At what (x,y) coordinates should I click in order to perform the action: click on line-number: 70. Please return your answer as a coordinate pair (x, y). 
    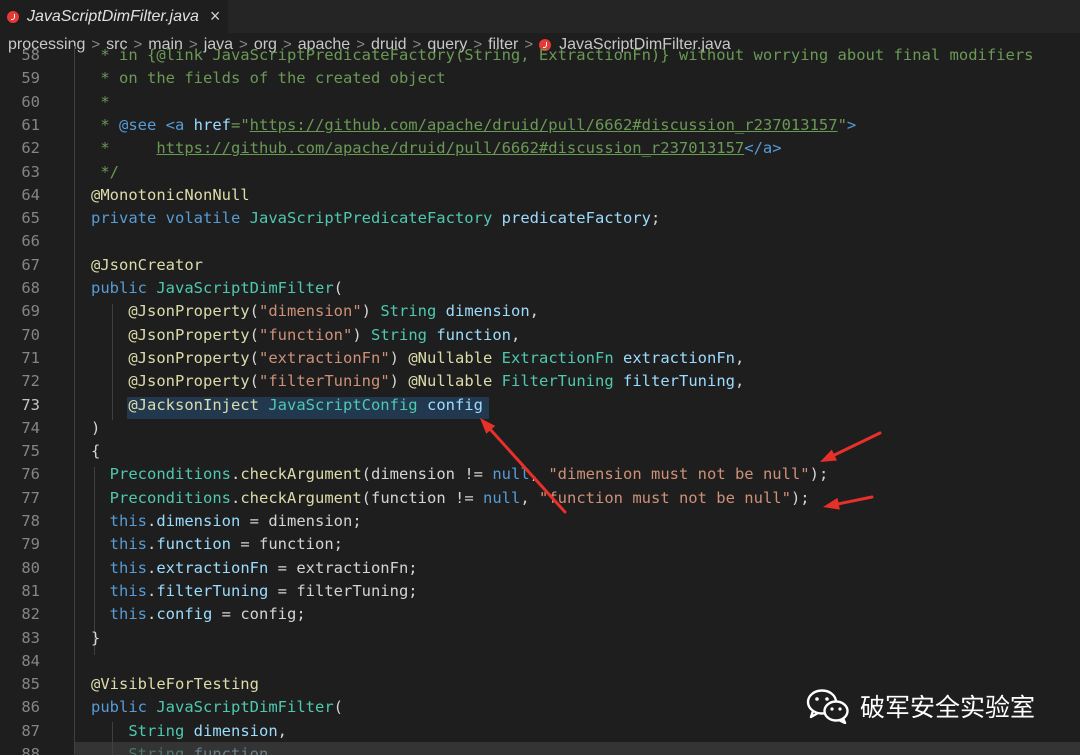
    Looking at the image, I should click on (30, 334).